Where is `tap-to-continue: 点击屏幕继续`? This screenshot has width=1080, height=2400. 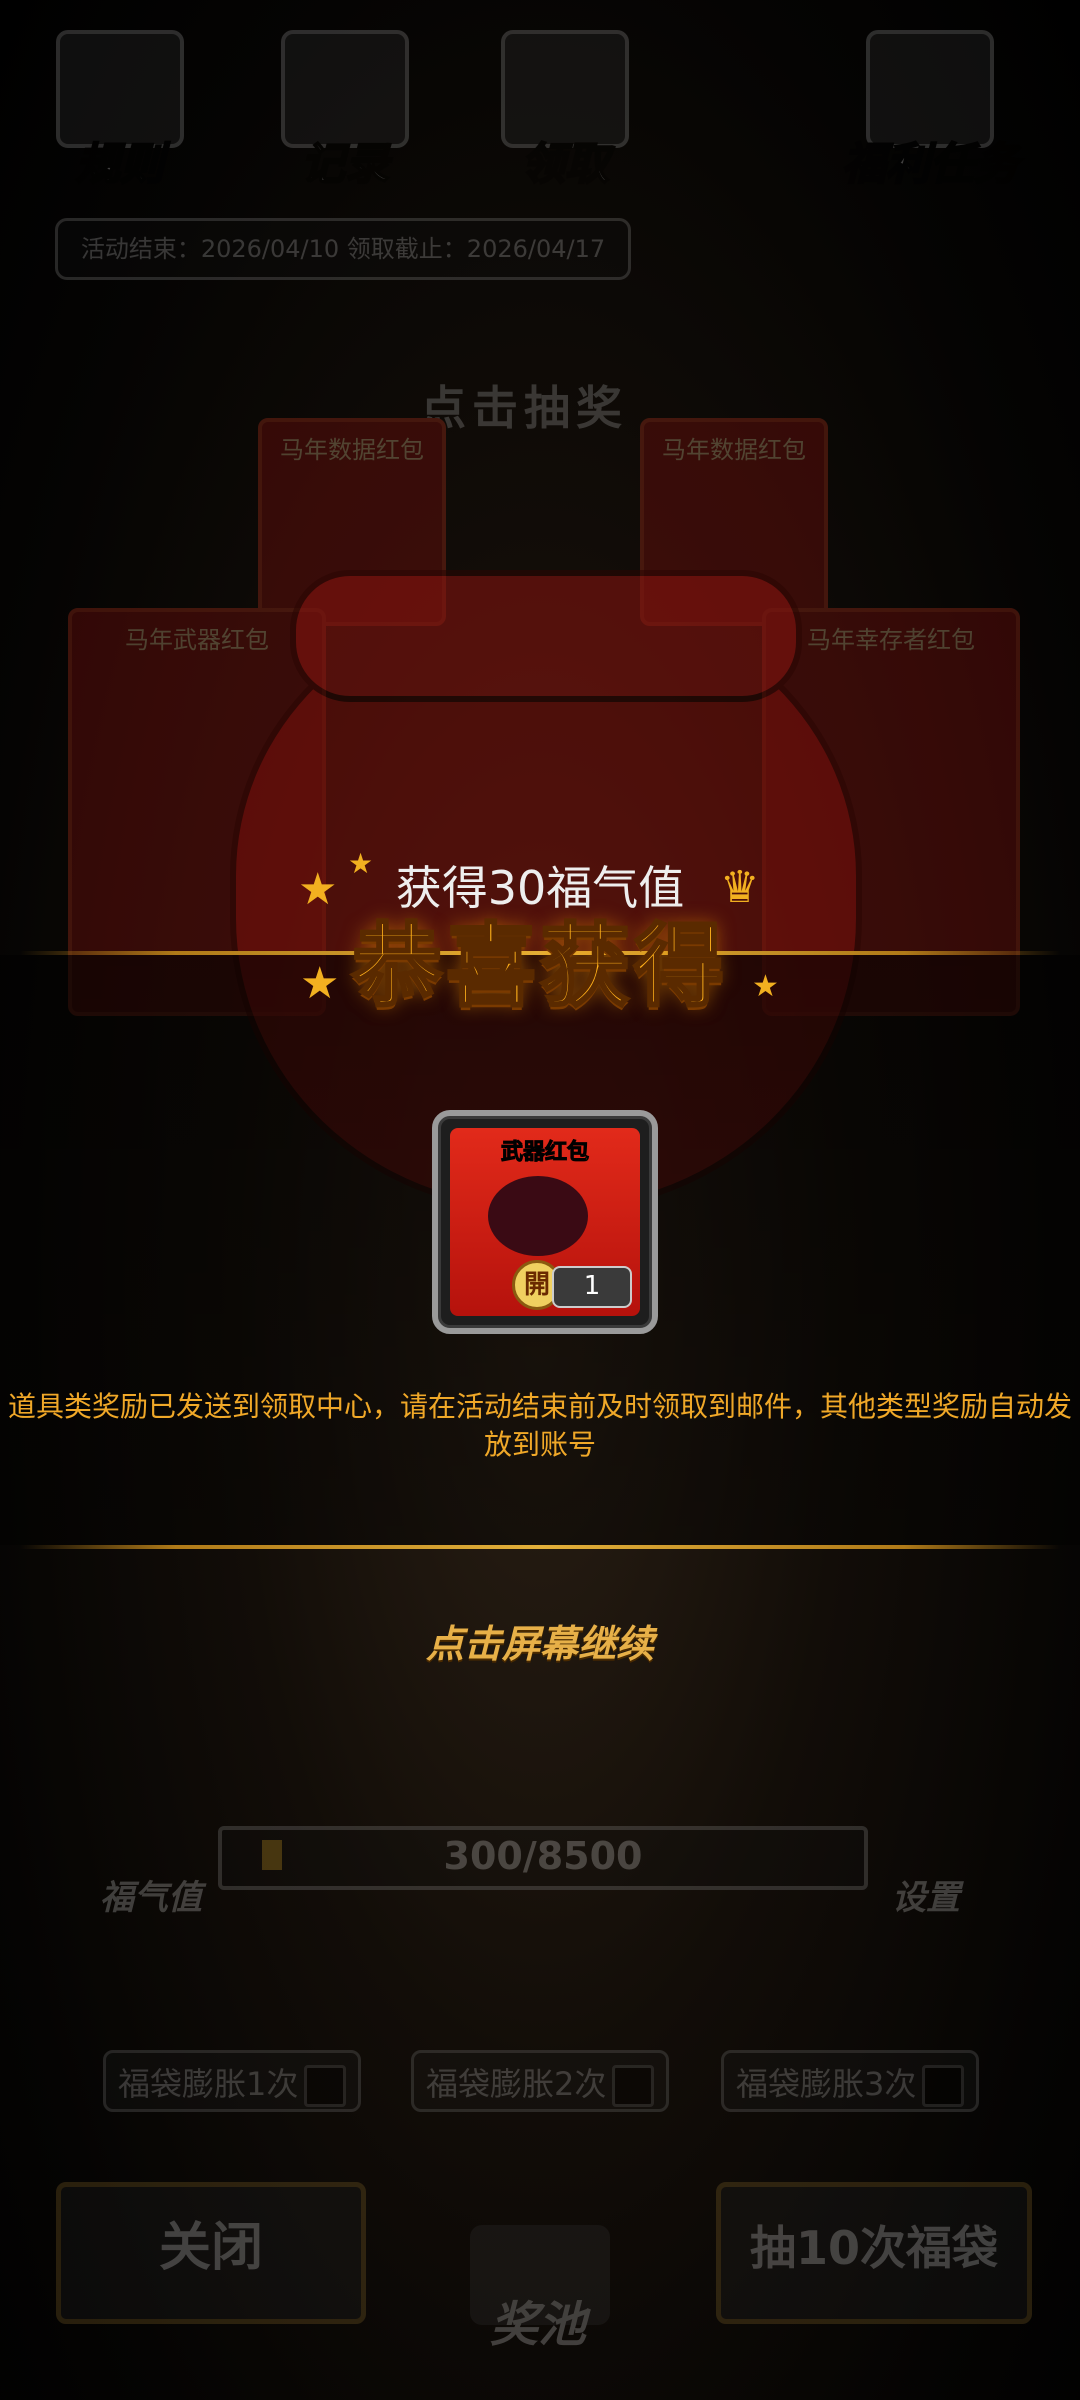
tap-to-continue: 点击屏幕继续 is located at coordinates (540, 1640).